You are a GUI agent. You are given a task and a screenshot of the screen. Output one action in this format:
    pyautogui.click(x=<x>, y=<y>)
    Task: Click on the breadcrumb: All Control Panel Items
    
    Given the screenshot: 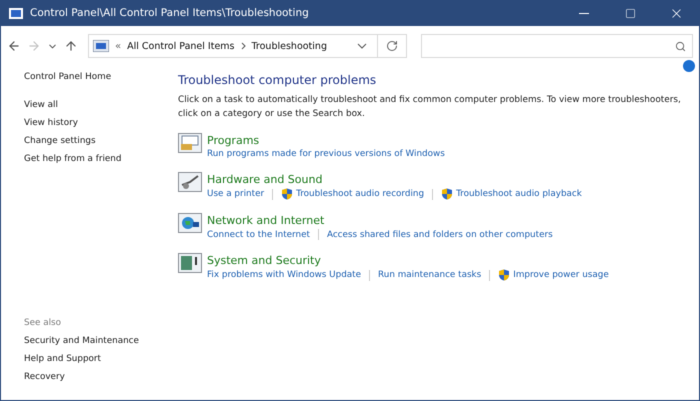 What is the action you would take?
    pyautogui.click(x=181, y=46)
    